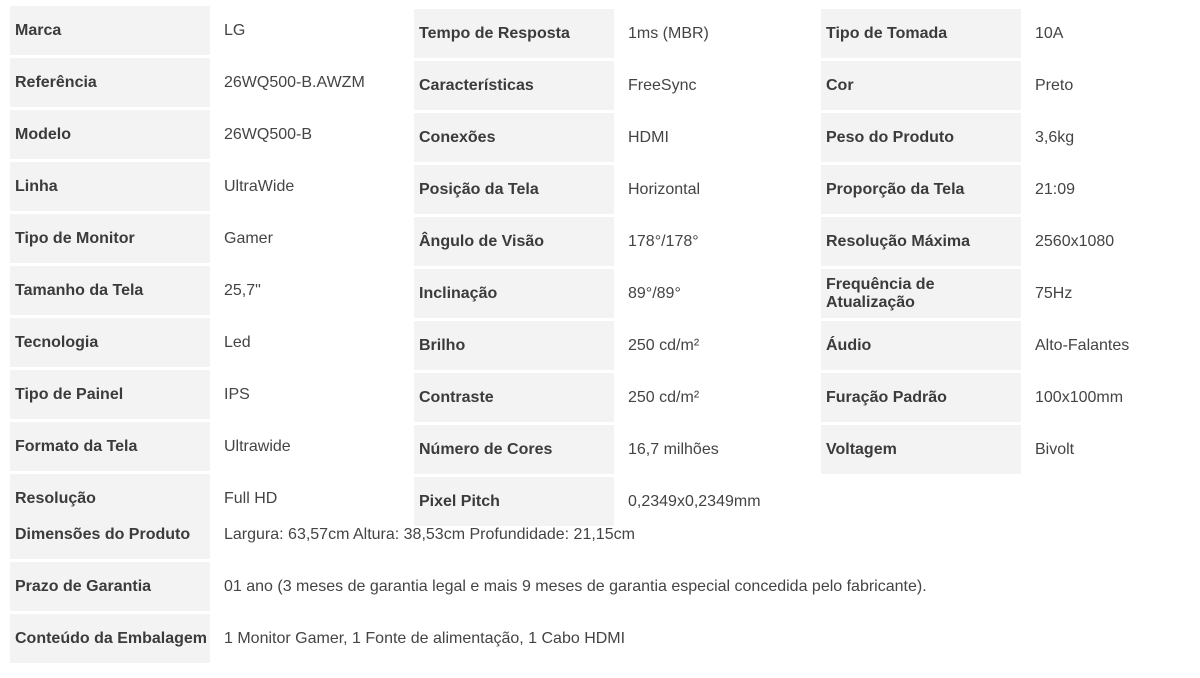  I want to click on spec-row: Tempo de Resposta 1ms (MBR), so click(594, 33).